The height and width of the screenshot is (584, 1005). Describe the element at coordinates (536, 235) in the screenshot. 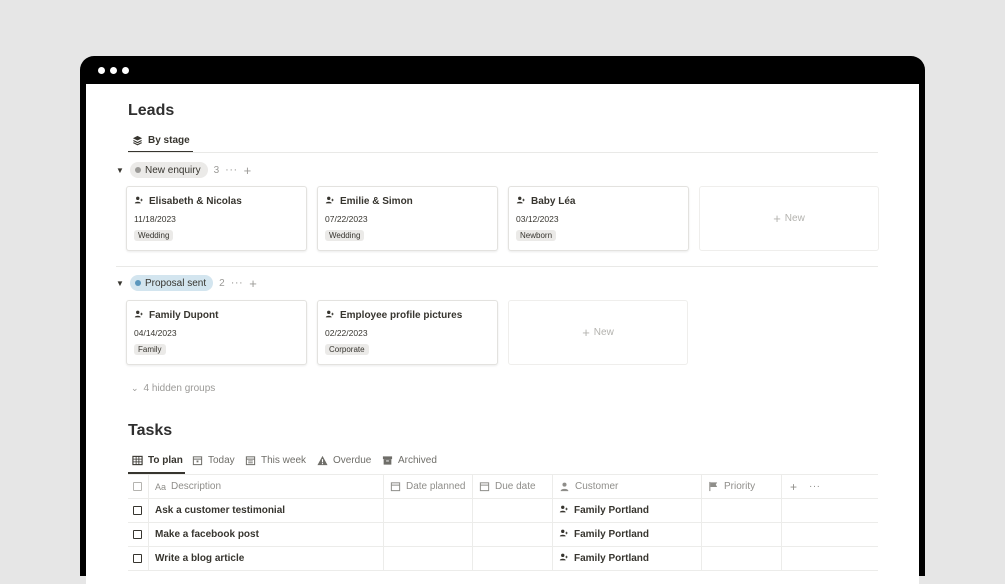

I see `lead-tag: Newborn` at that location.